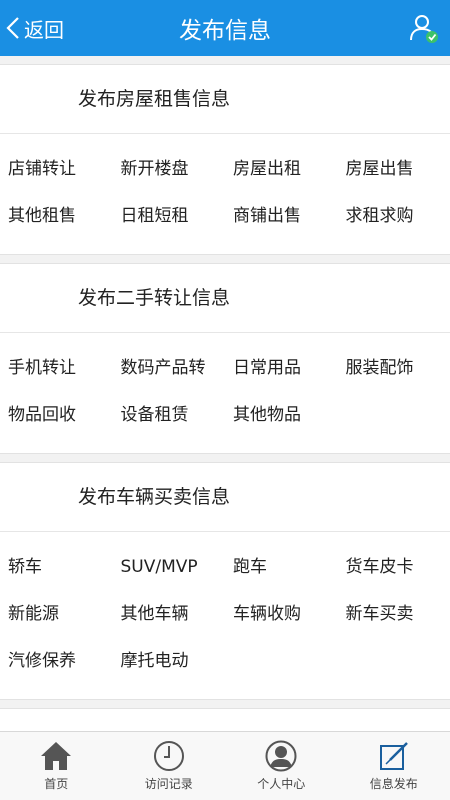  Describe the element at coordinates (225, 31) in the screenshot. I see `page-title: 发布信息` at that location.